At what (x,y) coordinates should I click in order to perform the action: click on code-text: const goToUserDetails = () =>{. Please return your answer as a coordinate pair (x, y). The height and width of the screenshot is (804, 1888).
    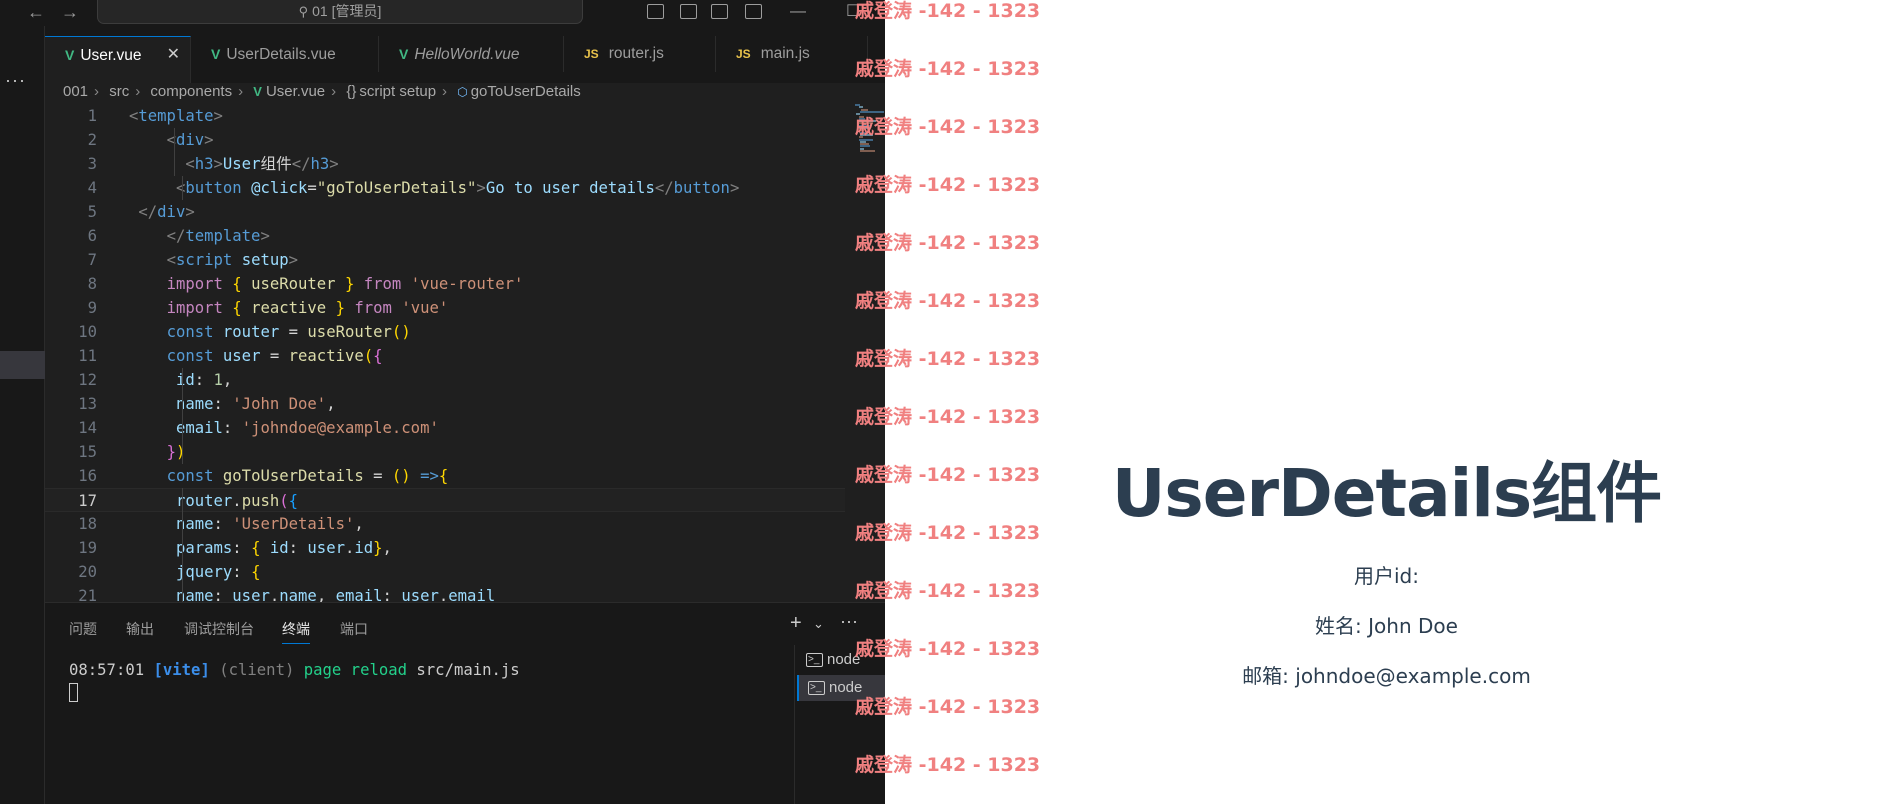
    Looking at the image, I should click on (307, 476).